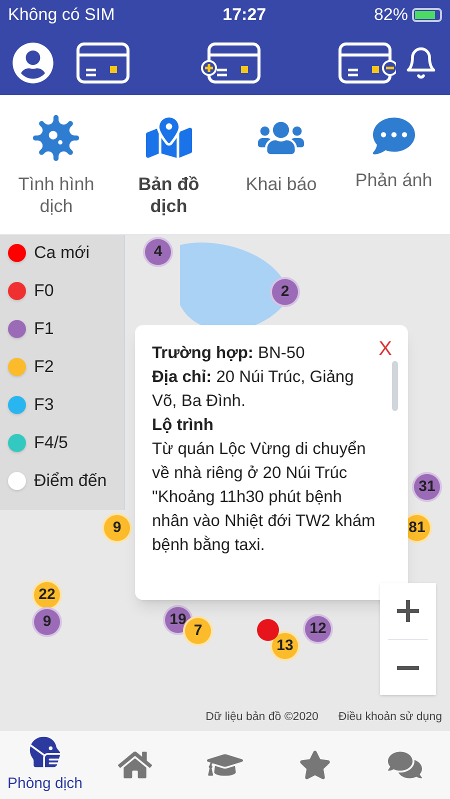 The image size is (450, 799). Describe the element at coordinates (61, 15) in the screenshot. I see `carrier-text: Không có SIM` at that location.